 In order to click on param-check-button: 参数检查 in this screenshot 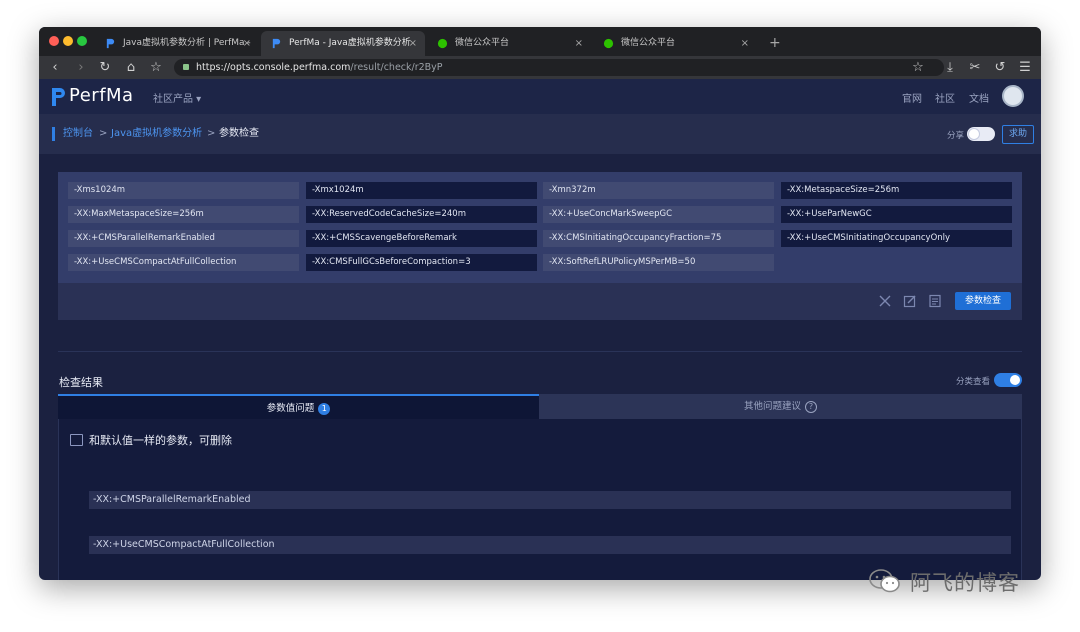, I will do `click(983, 301)`.